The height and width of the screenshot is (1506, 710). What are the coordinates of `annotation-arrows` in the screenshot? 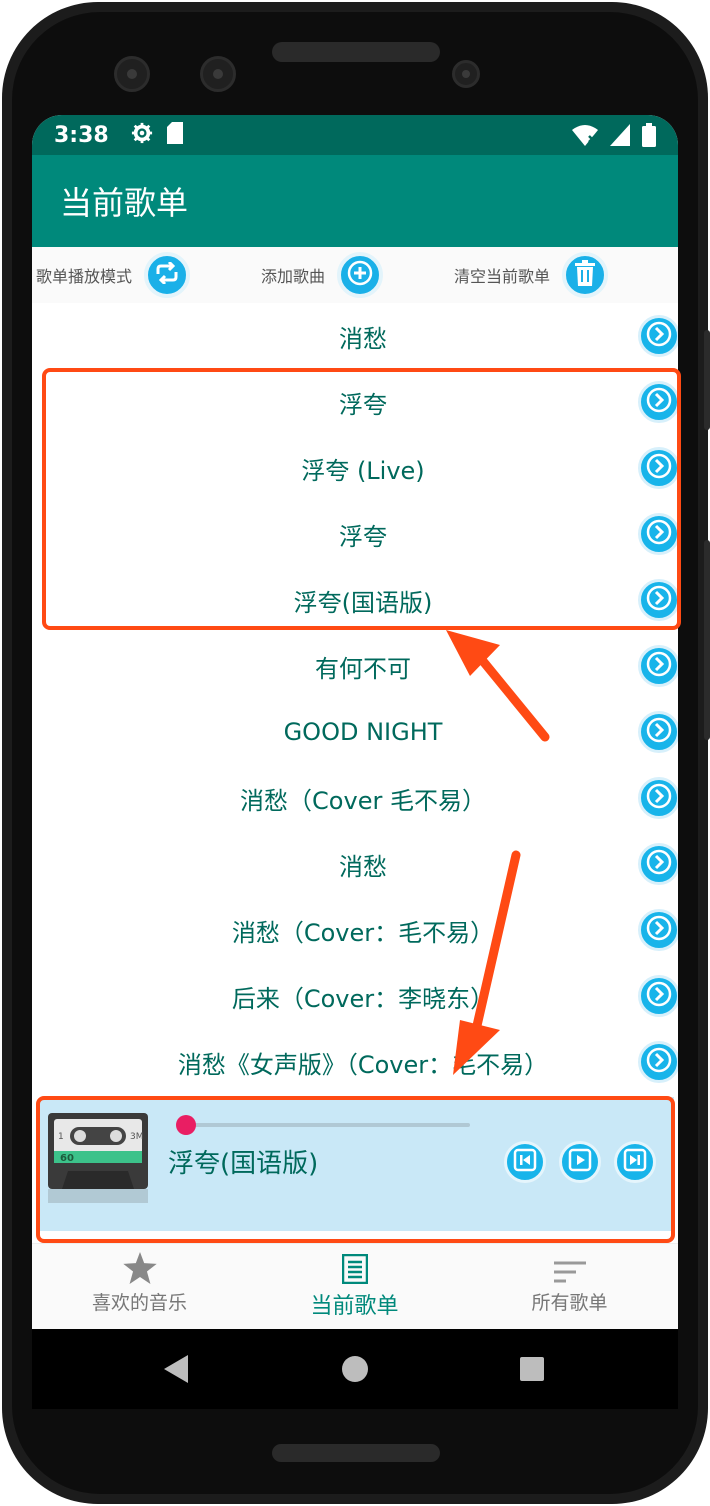 It's located at (498, 852).